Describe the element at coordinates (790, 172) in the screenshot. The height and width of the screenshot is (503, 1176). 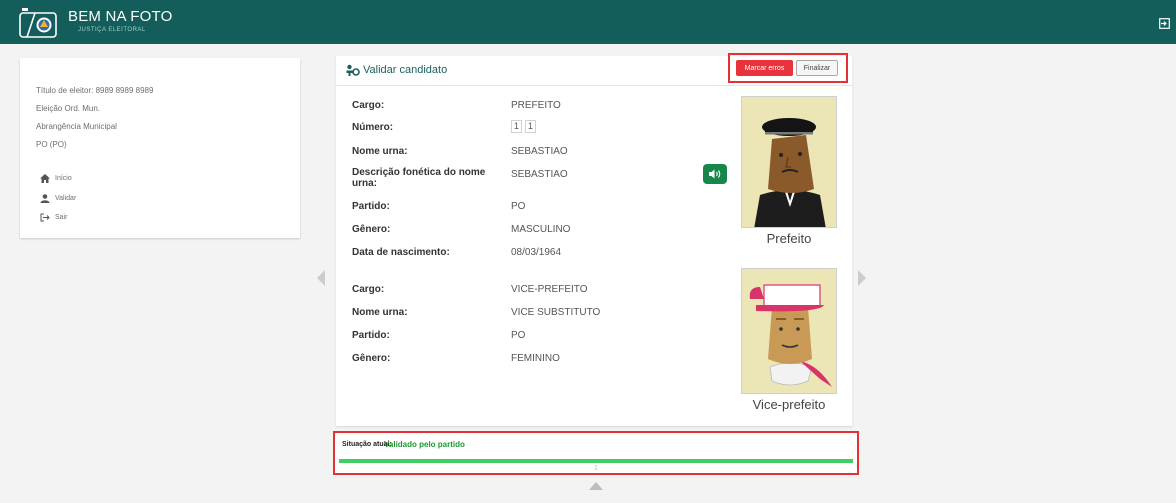
I see `prefeito-portrait-icon` at that location.